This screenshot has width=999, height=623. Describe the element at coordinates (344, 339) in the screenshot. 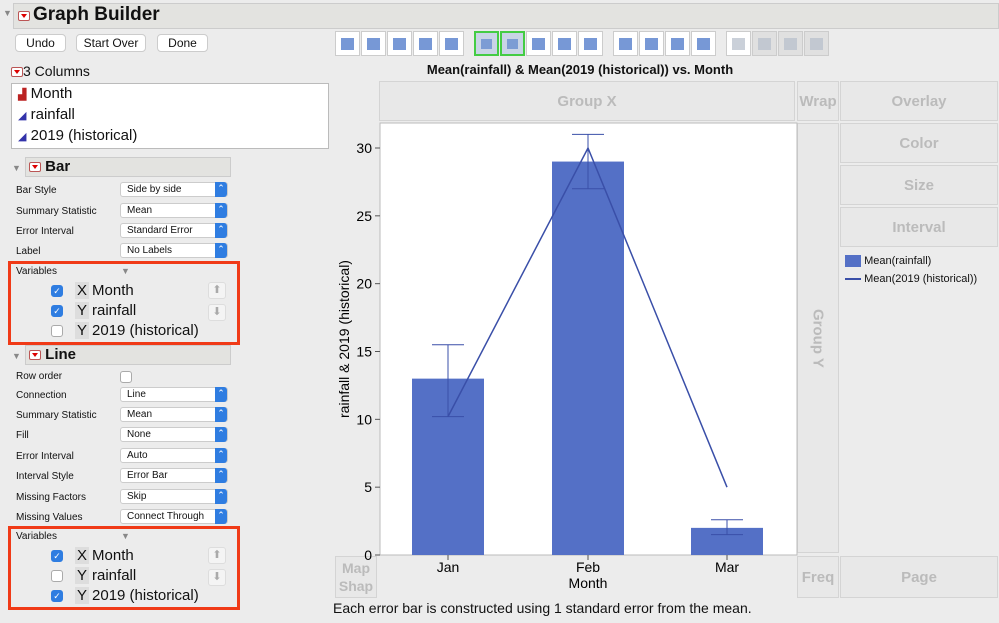

I see `y-axis-label: rainfall & 2019 (historical)` at that location.